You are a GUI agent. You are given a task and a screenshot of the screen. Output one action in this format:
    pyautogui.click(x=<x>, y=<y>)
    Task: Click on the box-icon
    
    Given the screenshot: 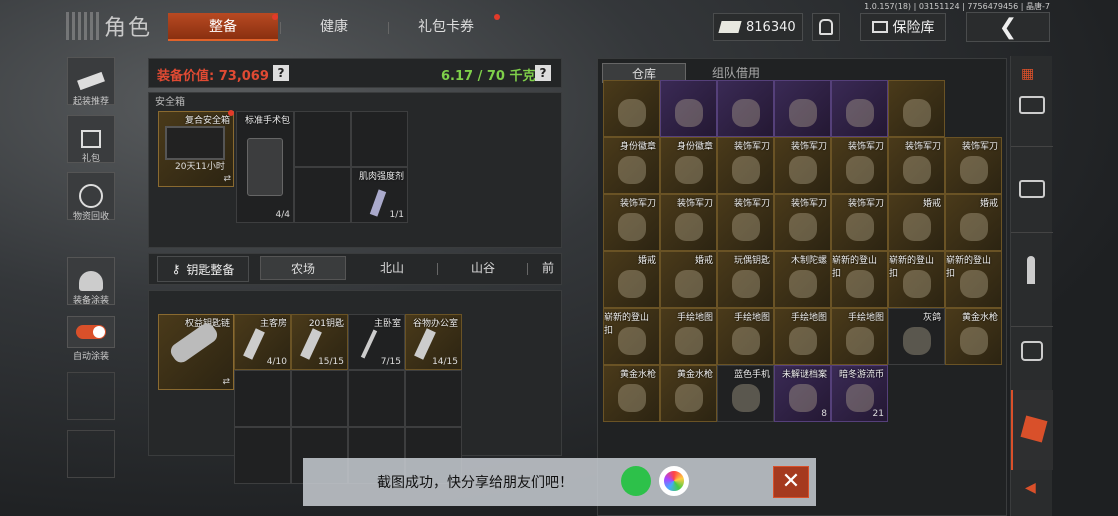 What is the action you would take?
    pyautogui.click(x=1034, y=429)
    